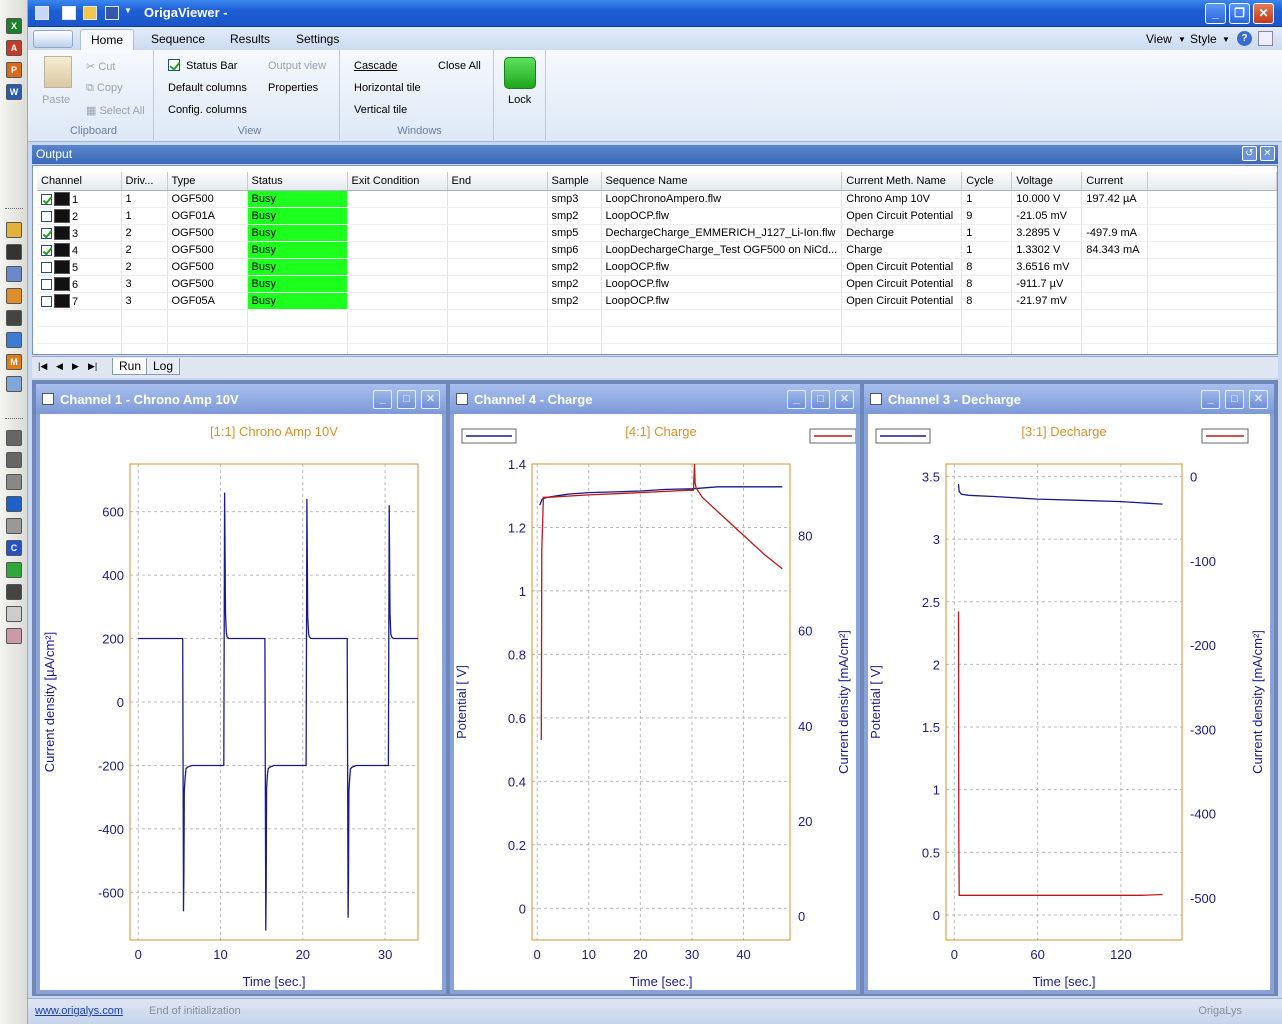 Image resolution: width=1282 pixels, height=1024 pixels. Describe the element at coordinates (178, 39) in the screenshot. I see `tab-sequence: Sequence` at that location.